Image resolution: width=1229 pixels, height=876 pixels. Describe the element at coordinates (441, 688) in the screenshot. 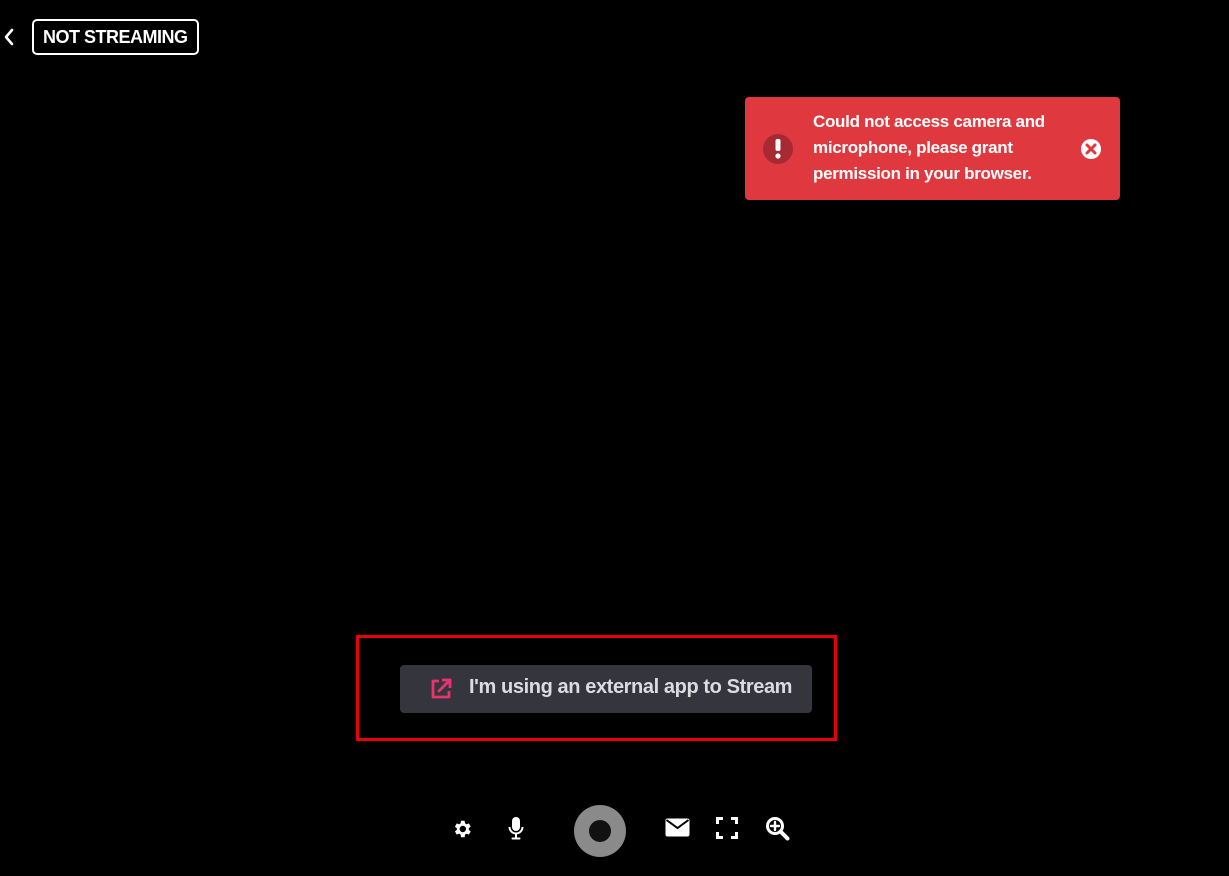

I see `external-link-icon` at that location.